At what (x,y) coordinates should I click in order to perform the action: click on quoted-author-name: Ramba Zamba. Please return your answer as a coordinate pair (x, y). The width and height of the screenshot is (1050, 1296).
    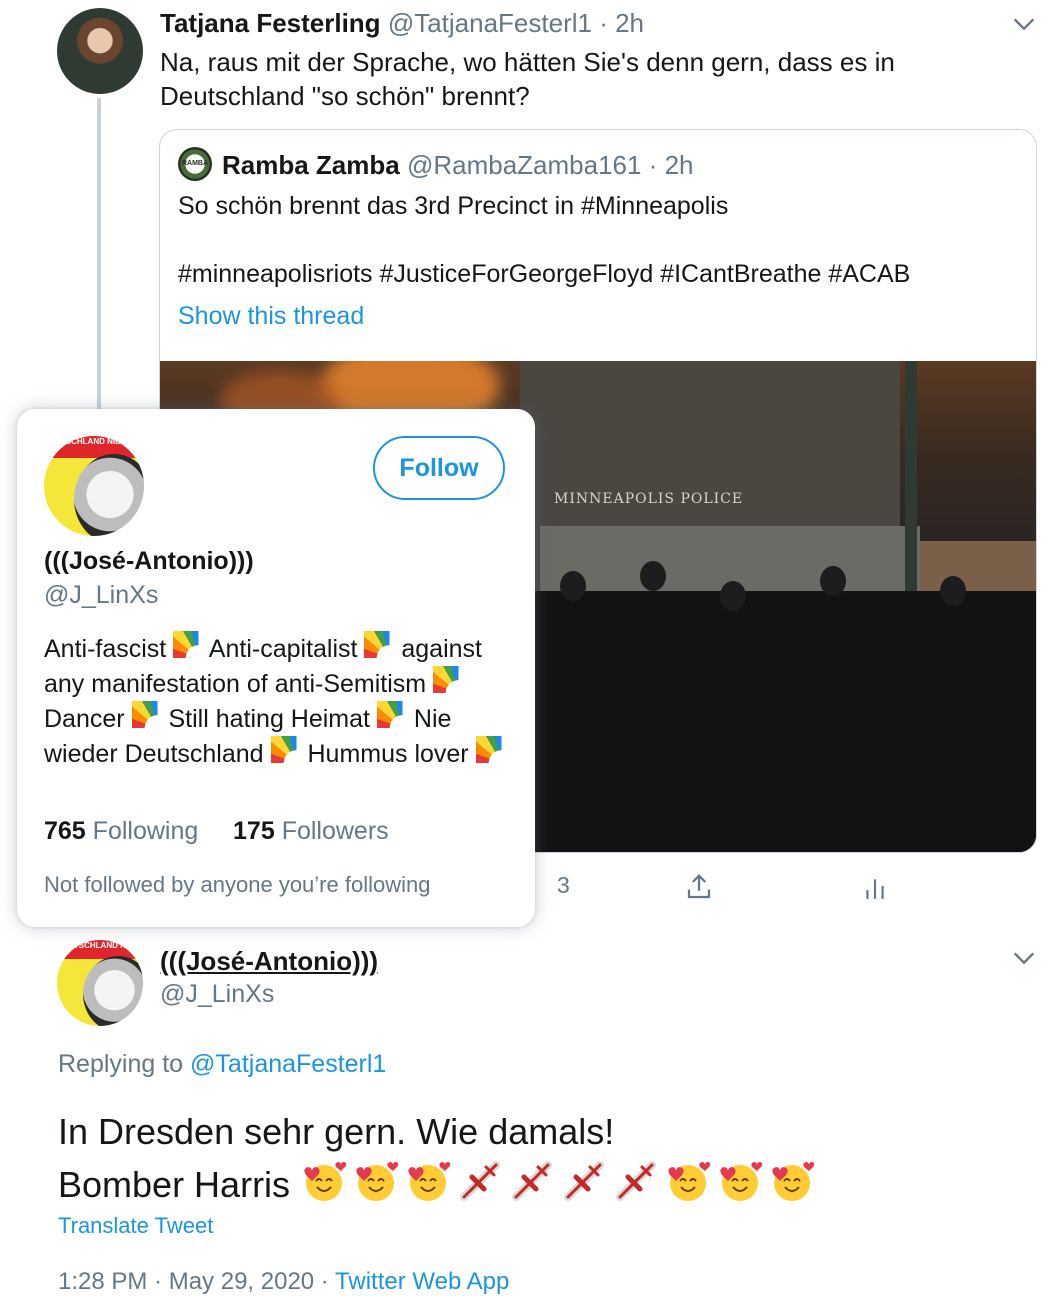
    Looking at the image, I should click on (311, 165).